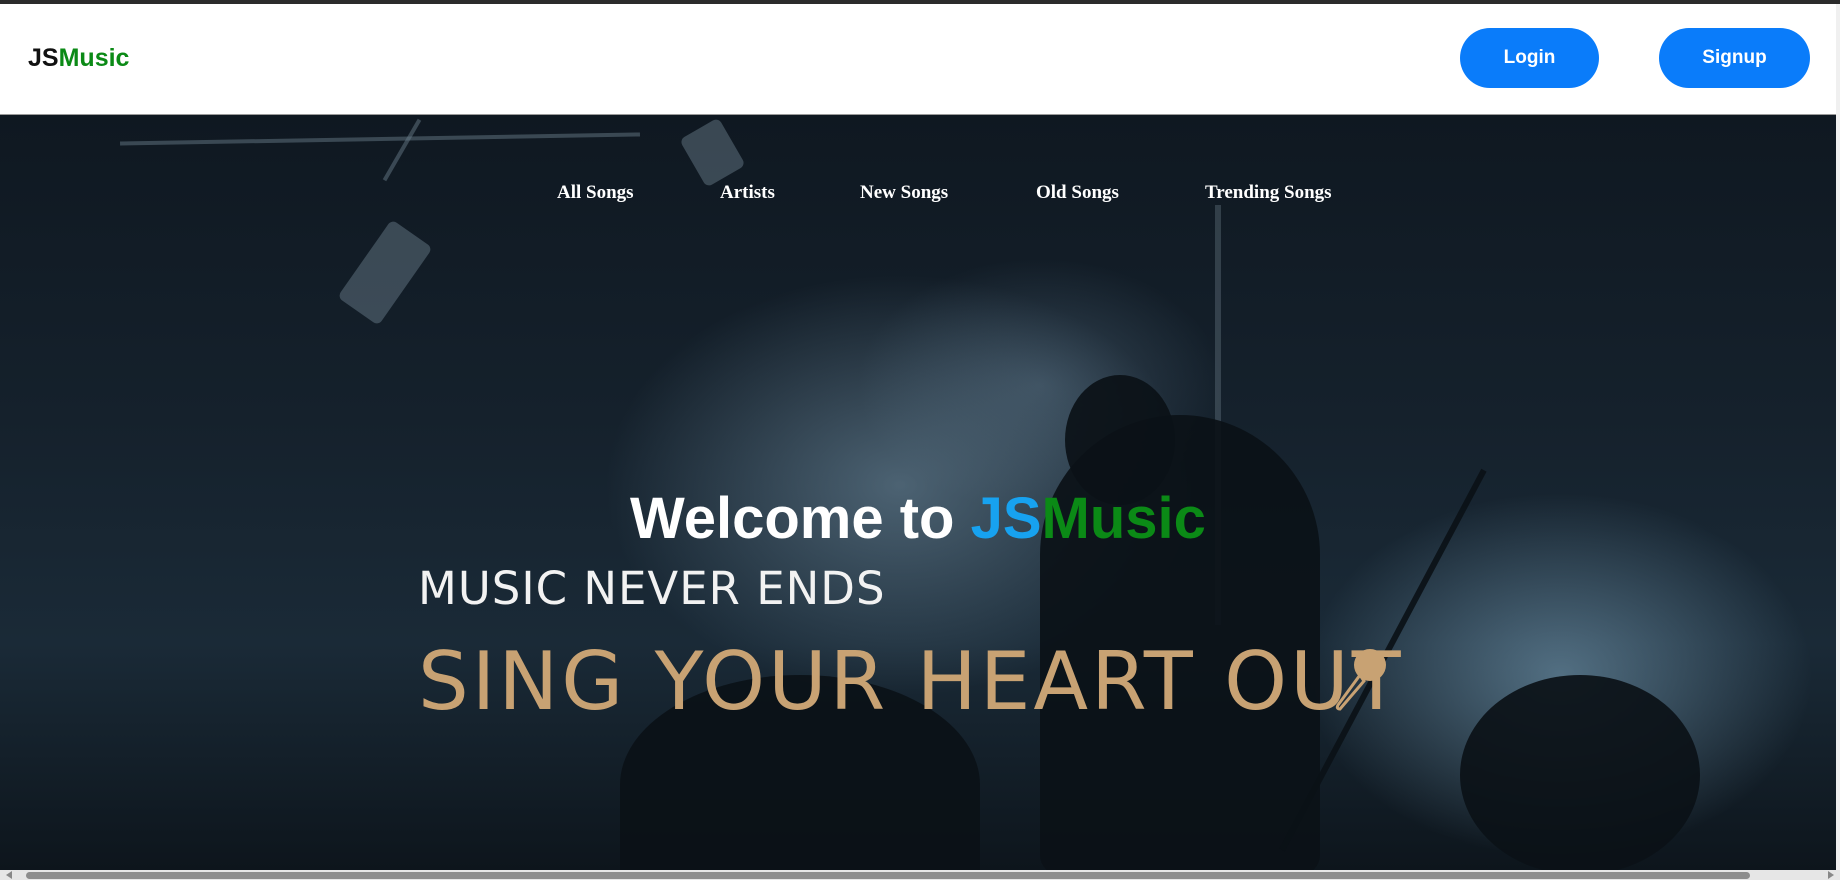 Image resolution: width=1840 pixels, height=880 pixels. Describe the element at coordinates (380, 139) in the screenshot. I see `stage-truss` at that location.